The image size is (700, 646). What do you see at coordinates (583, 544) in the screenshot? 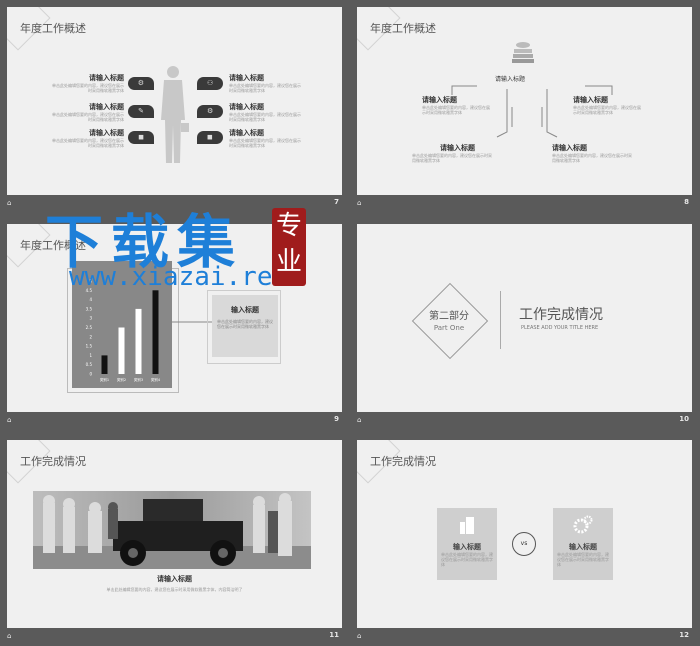
I see `compare-card-right: 输入标题 单击此处编辑您要的内容，建议您在展示时采用微软雅黑字体` at bounding box center [583, 544].